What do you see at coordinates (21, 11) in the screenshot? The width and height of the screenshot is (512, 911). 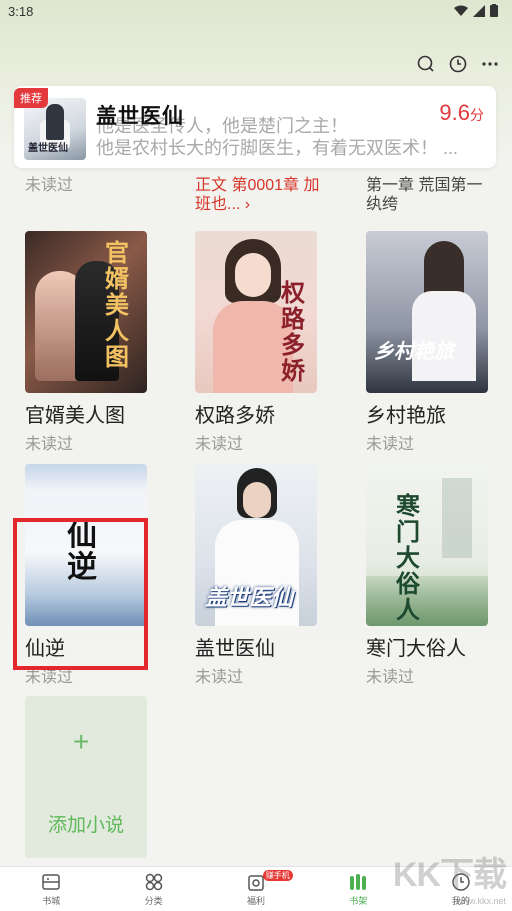 I see `status-time: 3:18` at bounding box center [21, 11].